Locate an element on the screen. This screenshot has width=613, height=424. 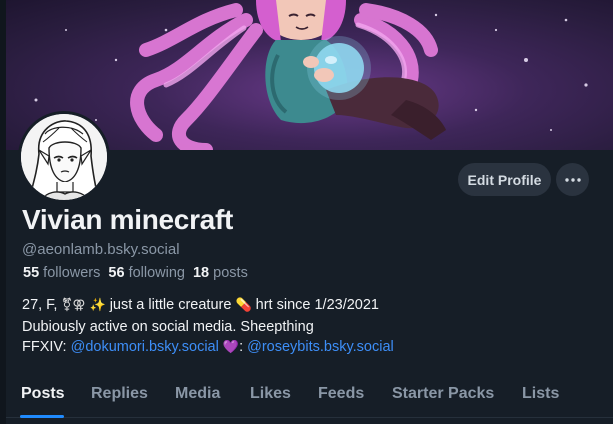
bio-text: : is located at coordinates (241, 347).